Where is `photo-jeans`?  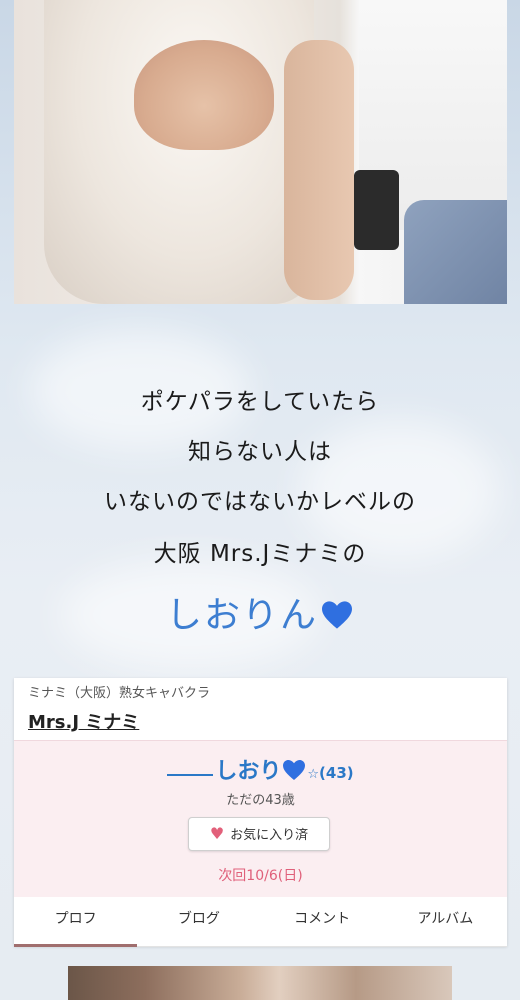
photo-jeans is located at coordinates (455, 252).